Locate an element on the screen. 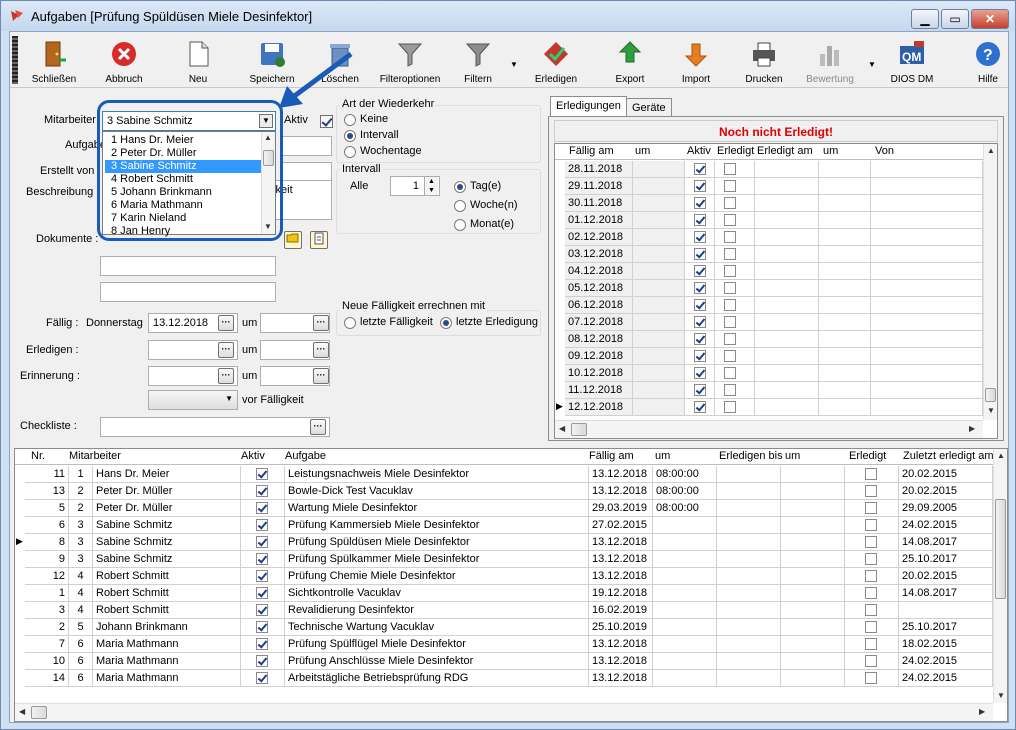 This screenshot has width=1016, height=730. erledigung-cell: 08.12.2018 is located at coordinates (599, 339).